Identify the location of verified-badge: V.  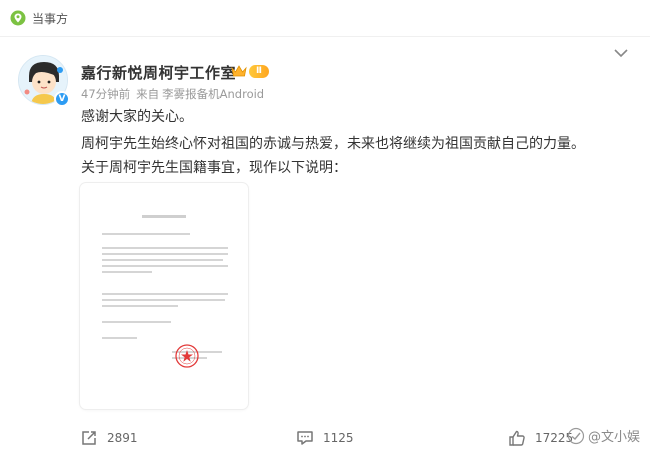
(62, 99).